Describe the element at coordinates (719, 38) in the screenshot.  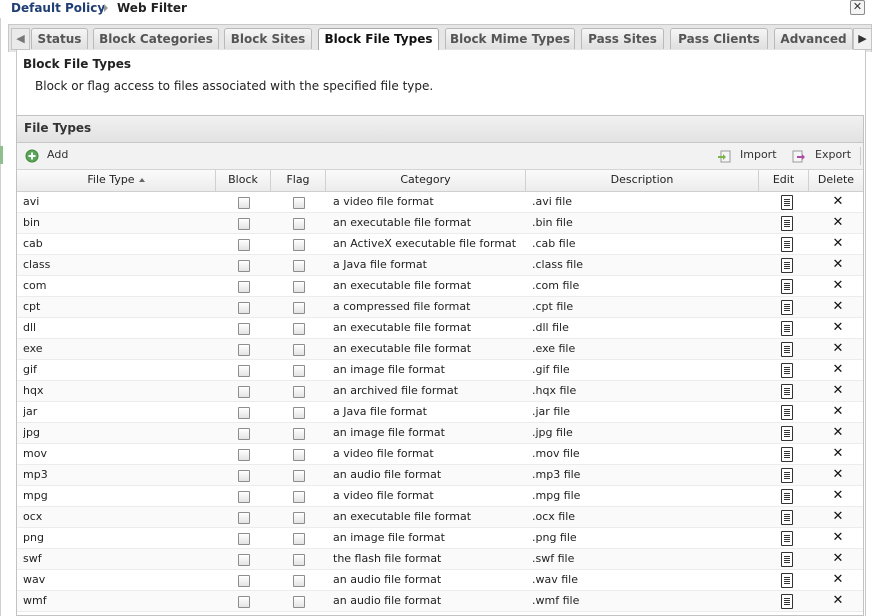
I see `tab-pass-clients: Pass Clients` at that location.